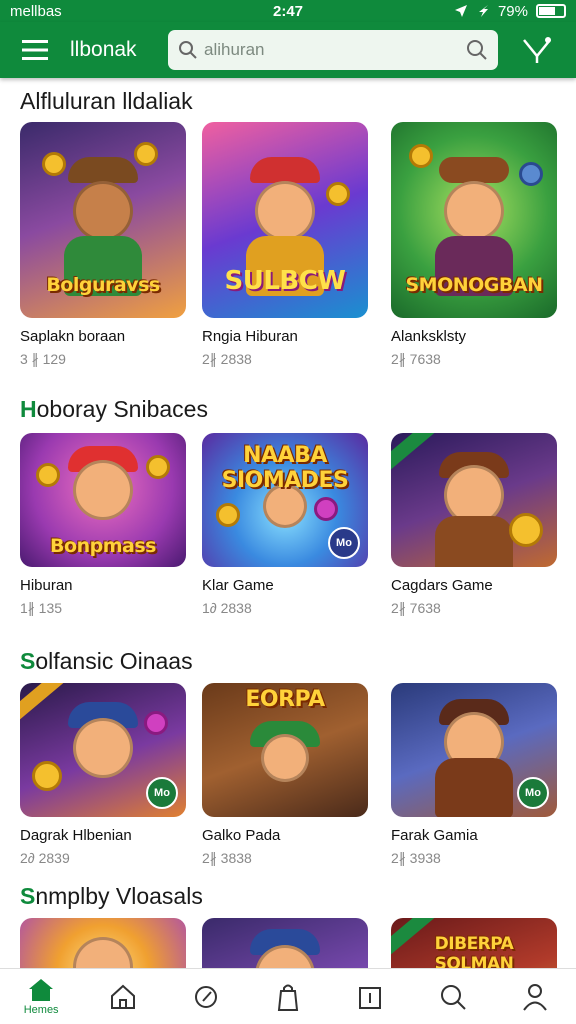 This screenshot has width=576, height=1024. I want to click on game-logo-art: SULBCW, so click(285, 281).